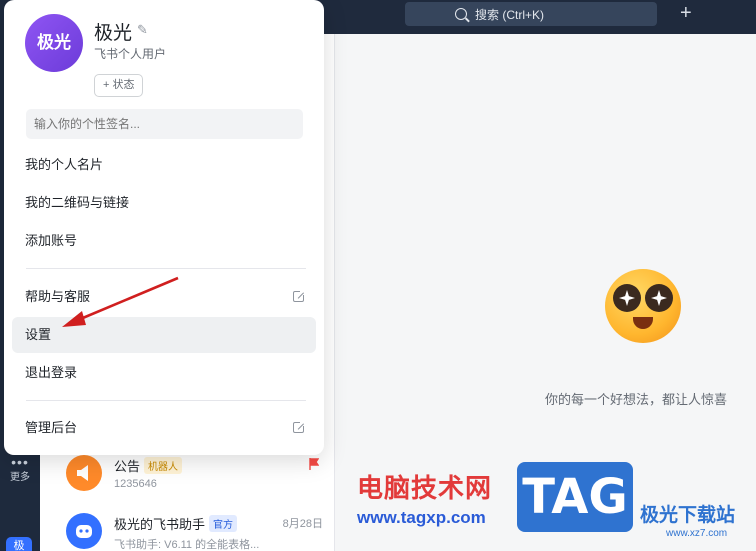  I want to click on chat-title: 极光的飞书助手, so click(160, 524).